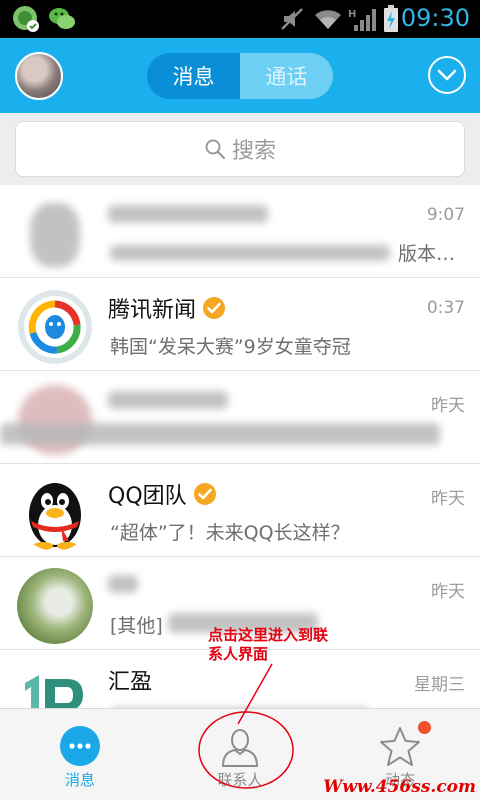 The image size is (480, 800). I want to click on qq-penguin-logo, so click(55, 513).